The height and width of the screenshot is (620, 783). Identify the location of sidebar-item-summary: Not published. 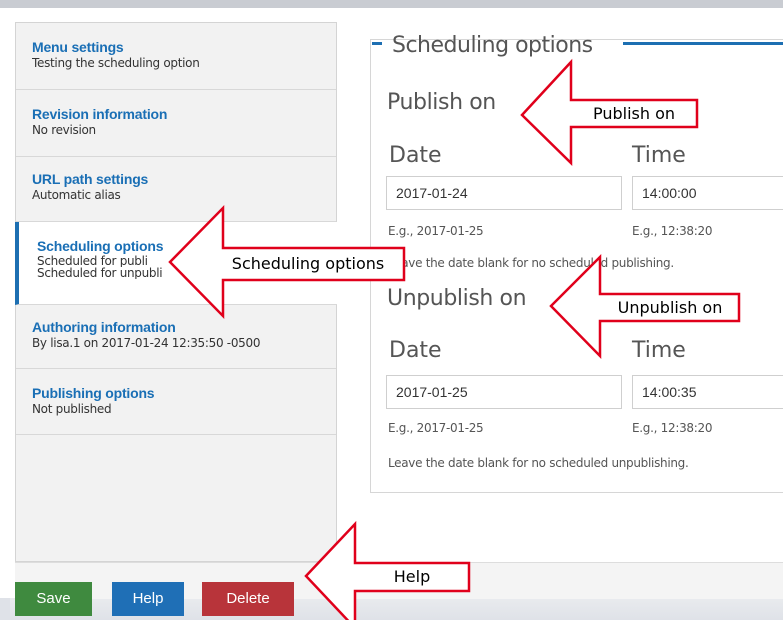
(72, 409).